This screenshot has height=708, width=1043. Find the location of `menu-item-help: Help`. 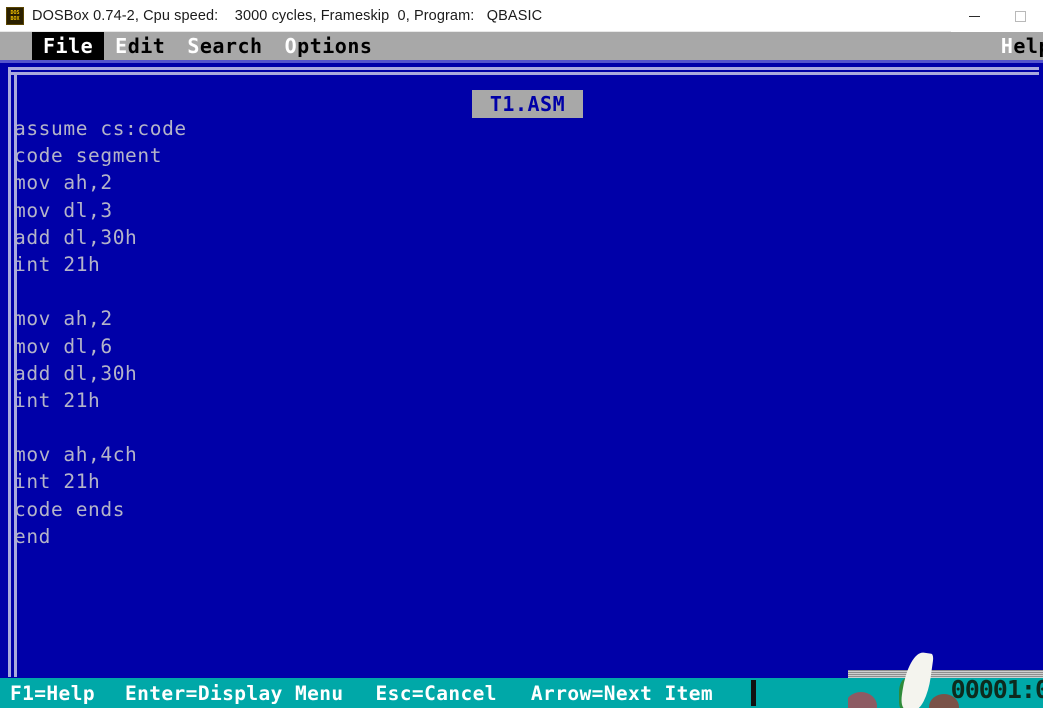

menu-item-help: Help is located at coordinates (1022, 46).